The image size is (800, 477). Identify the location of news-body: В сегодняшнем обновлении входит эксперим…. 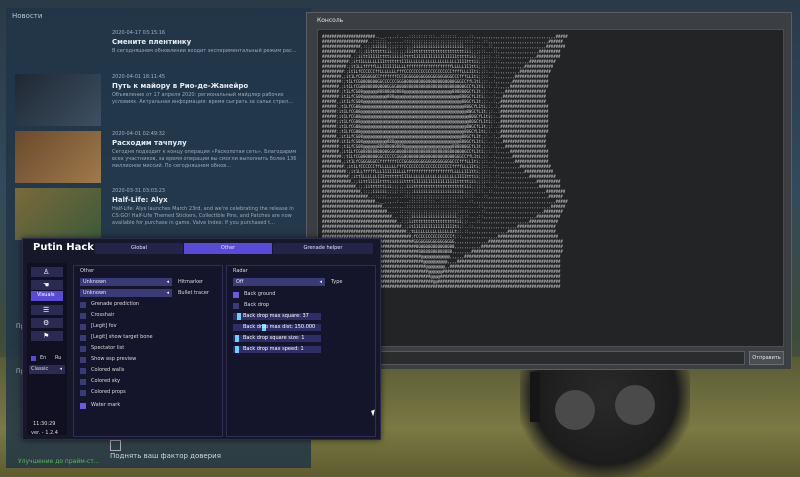
(204, 51).